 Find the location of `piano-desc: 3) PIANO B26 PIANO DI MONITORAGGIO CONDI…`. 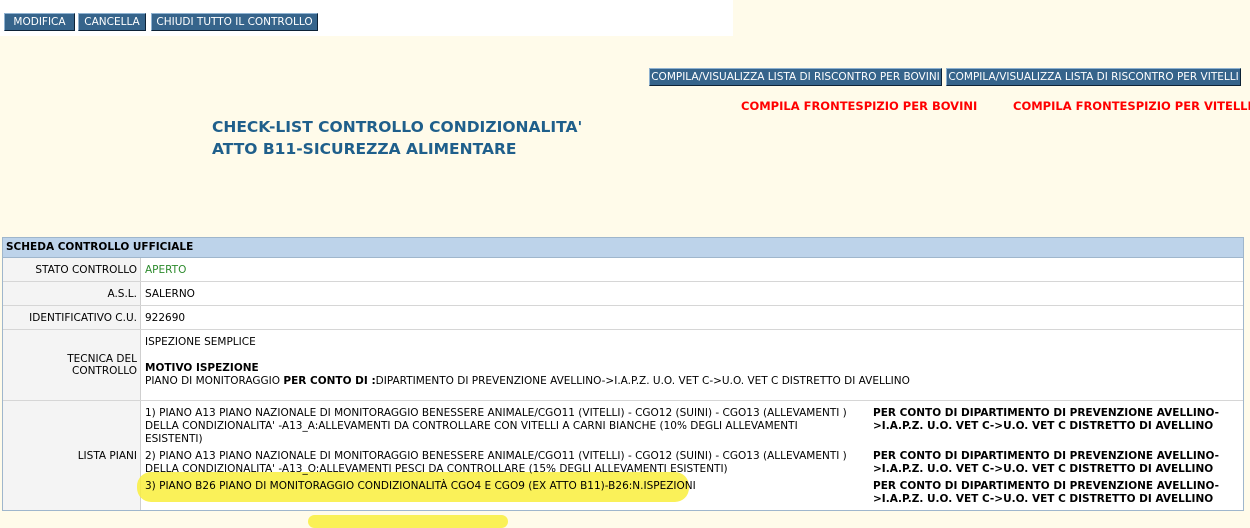

piano-desc: 3) PIANO B26 PIANO DI MONITORAGGIO CONDI… is located at coordinates (496, 489).